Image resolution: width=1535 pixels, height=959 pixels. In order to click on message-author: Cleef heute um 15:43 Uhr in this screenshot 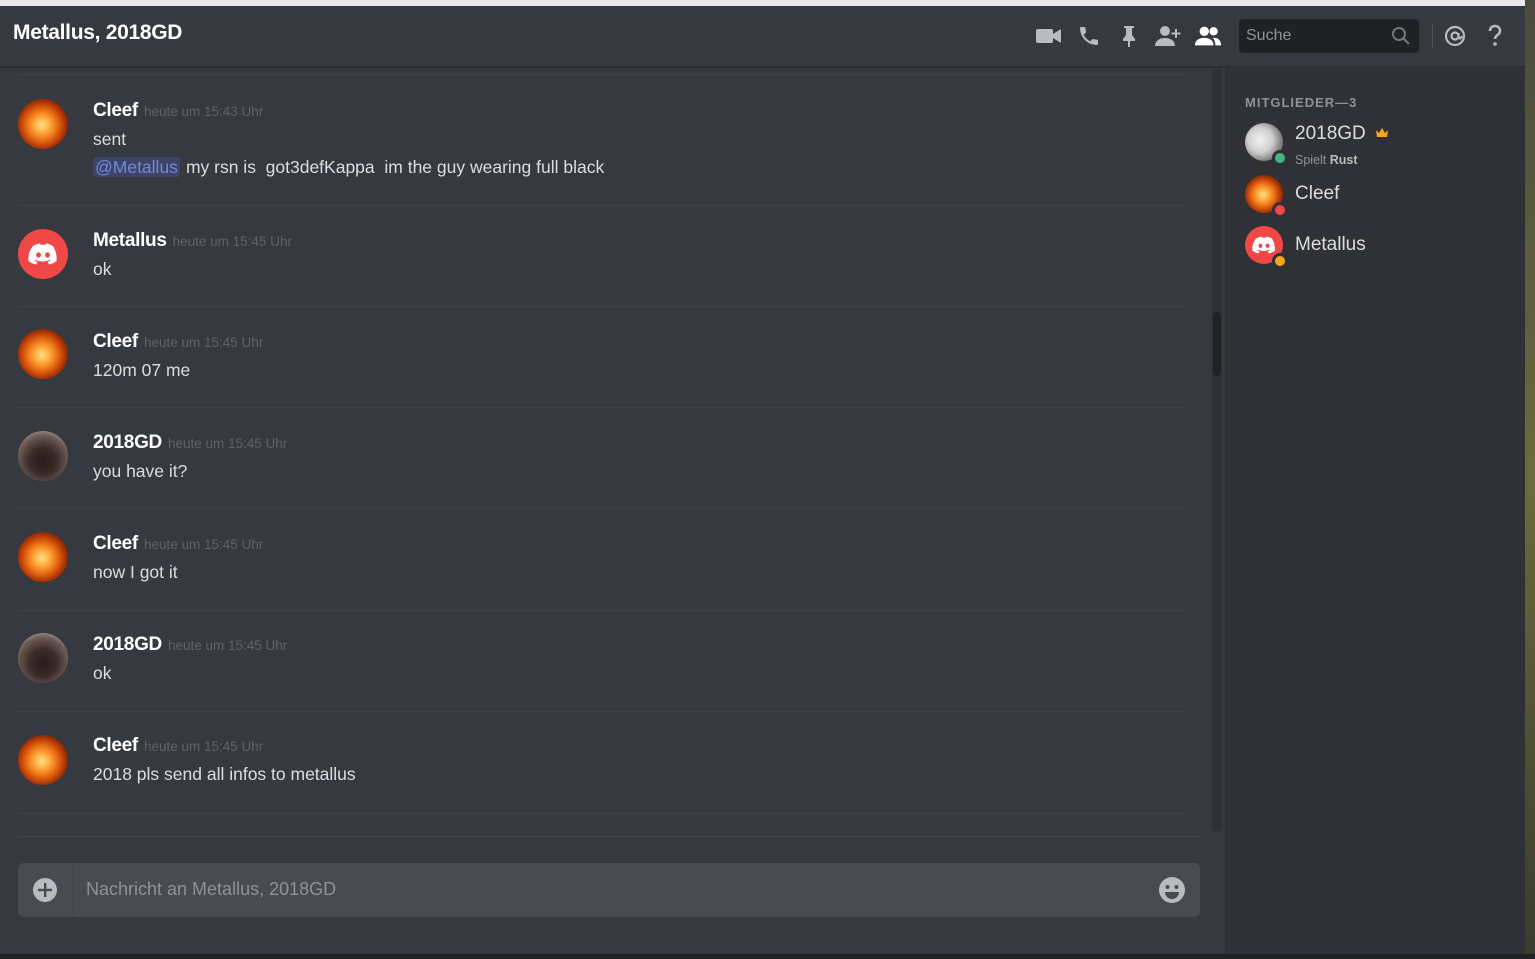, I will do `click(178, 111)`.